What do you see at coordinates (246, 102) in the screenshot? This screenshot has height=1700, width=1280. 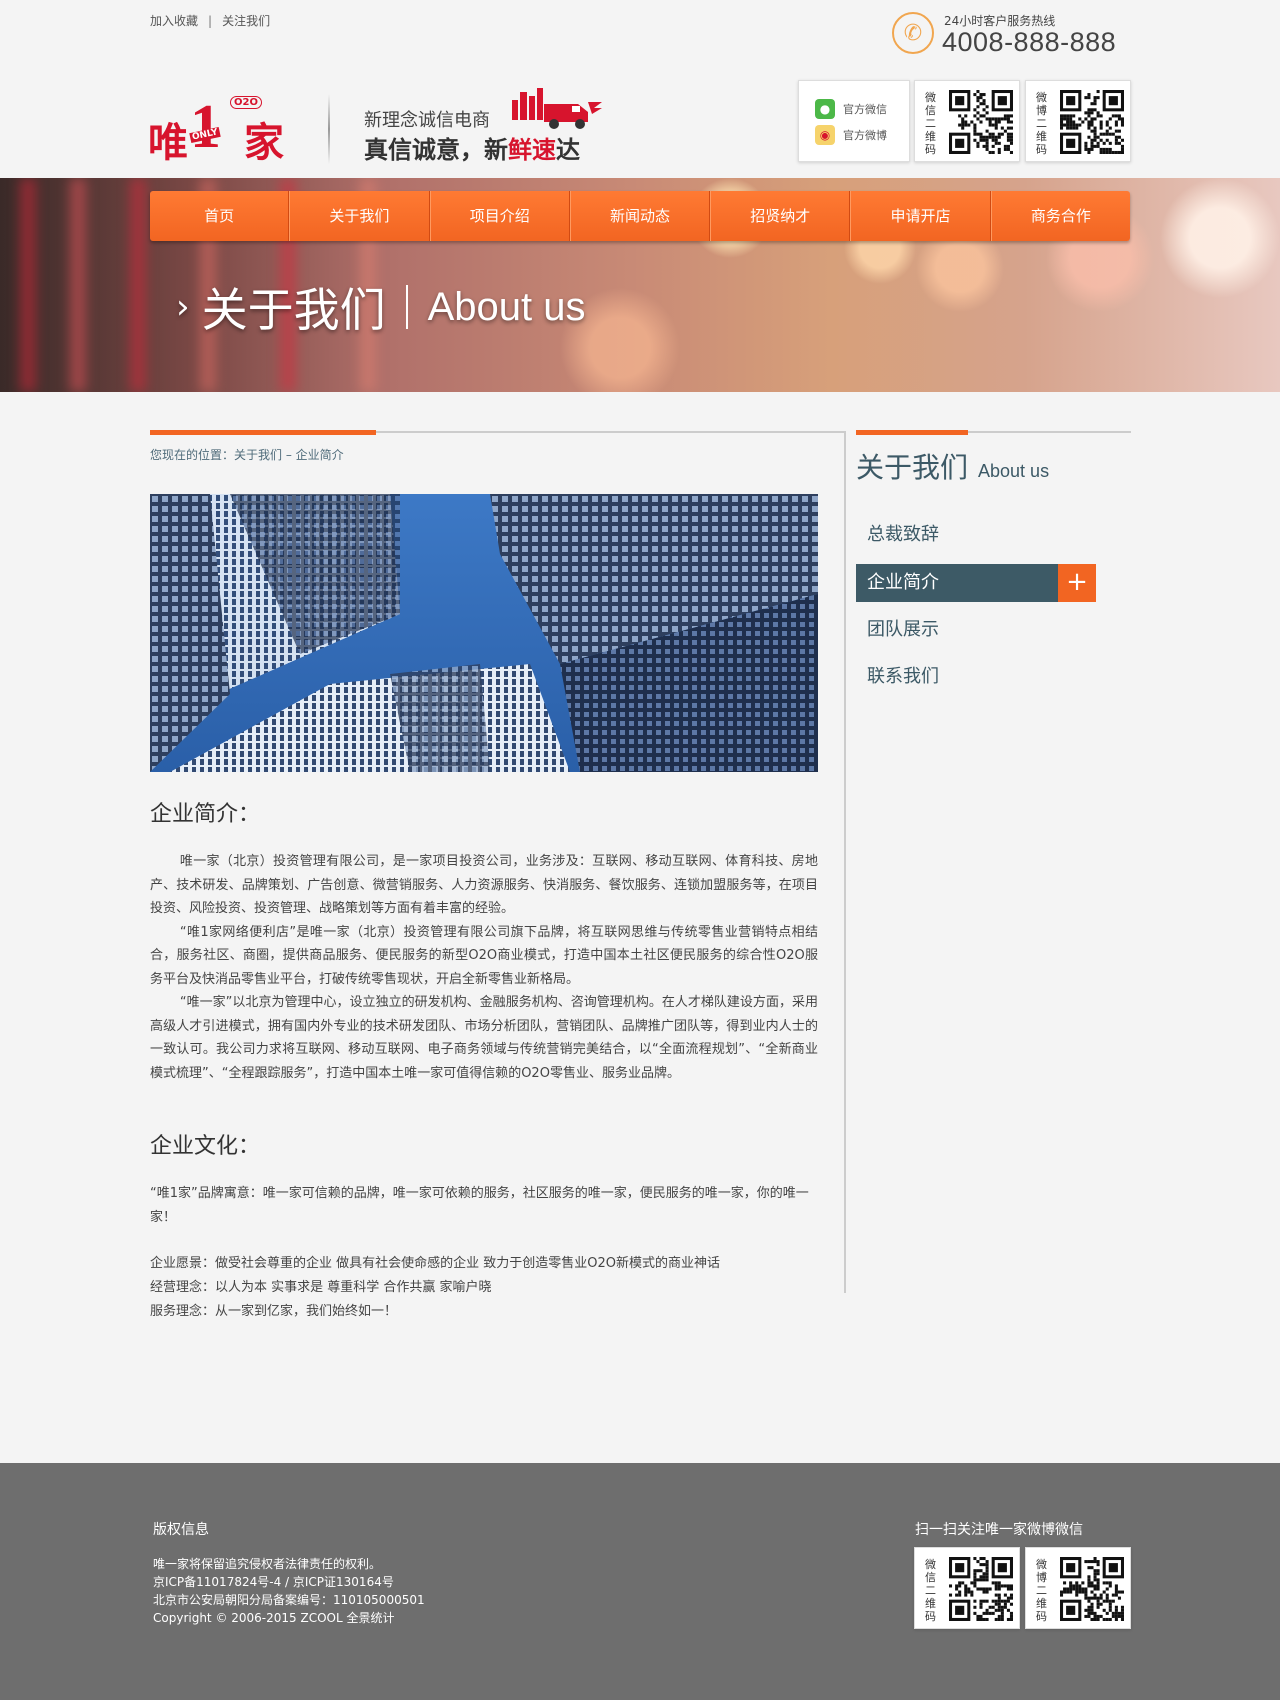 I see `logo-o2o-badge: O2O` at bounding box center [246, 102].